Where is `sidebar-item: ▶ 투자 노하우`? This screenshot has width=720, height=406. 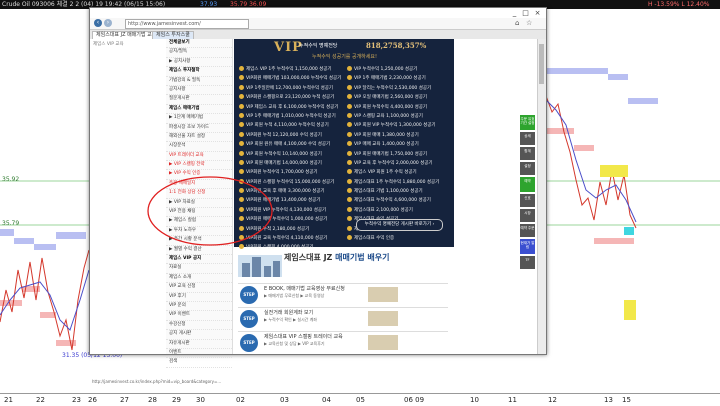 sidebar-item: ▶ 투자 노하우 is located at coordinates (199, 232).